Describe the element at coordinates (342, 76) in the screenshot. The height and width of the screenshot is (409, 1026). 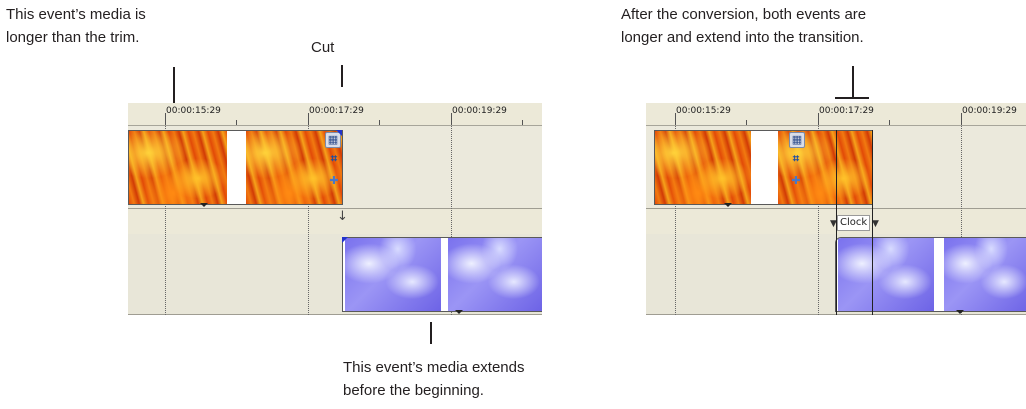
I see `cut-leader-line` at that location.